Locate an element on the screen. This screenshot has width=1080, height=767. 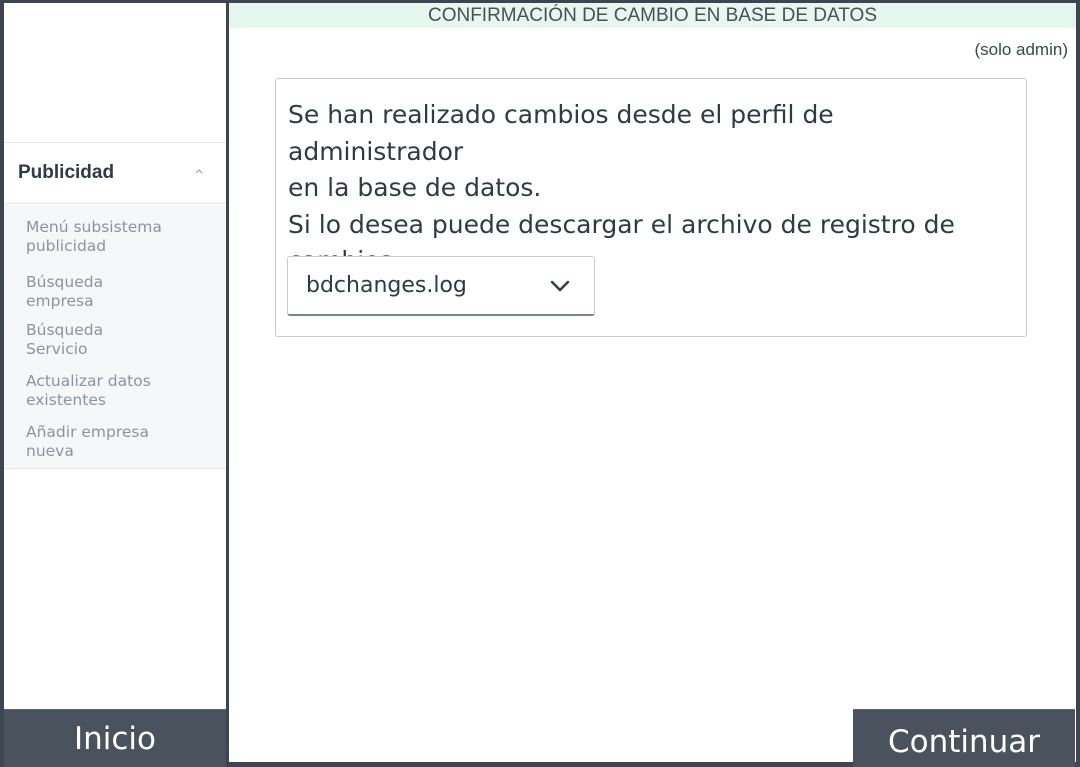
message-line: en la base de datos. is located at coordinates (415, 187).